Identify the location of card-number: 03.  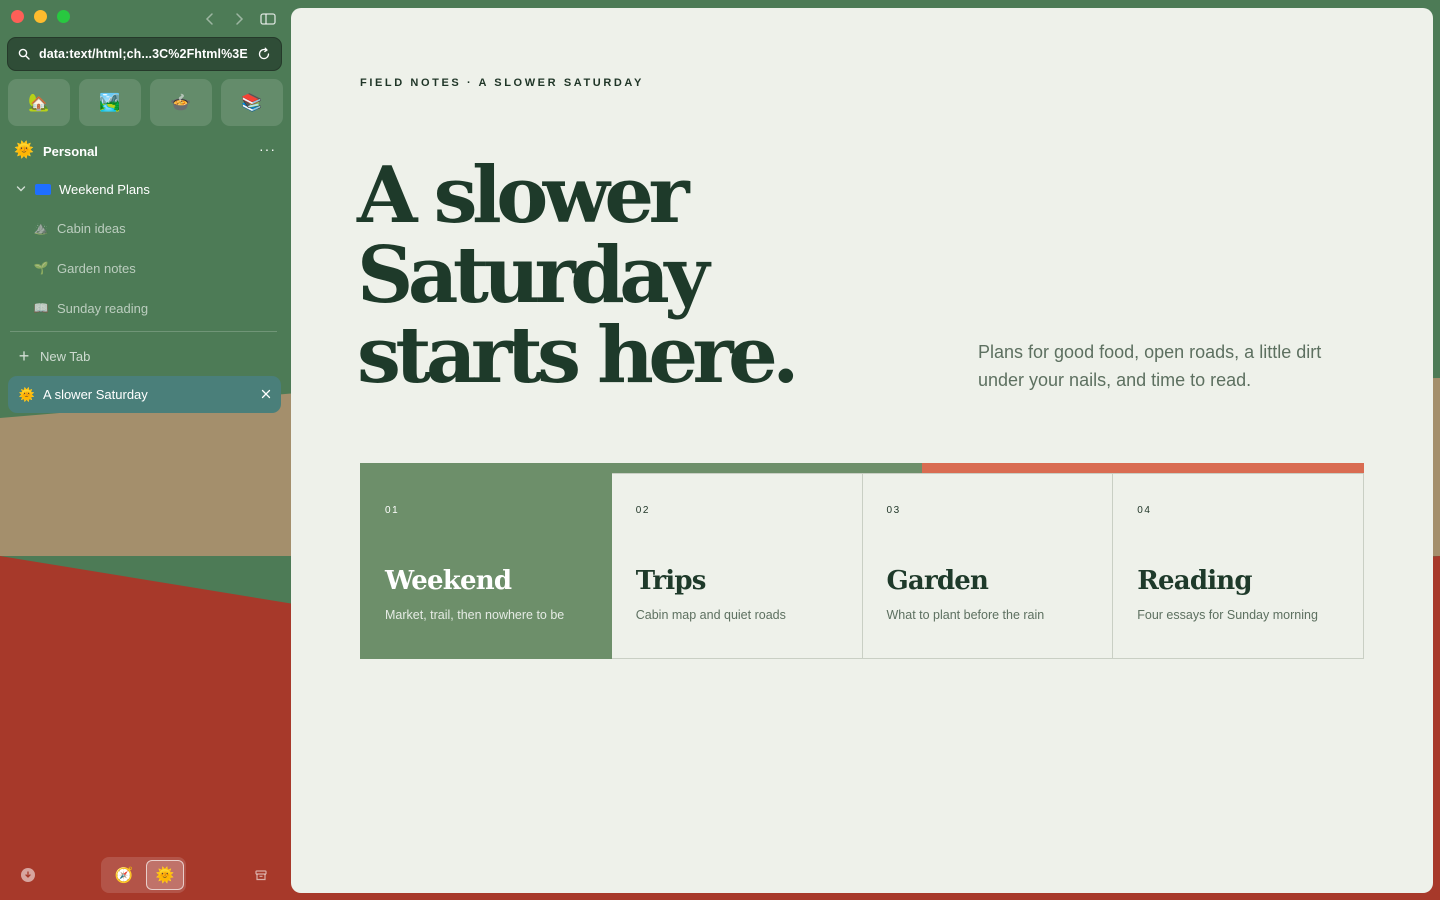
(893, 510).